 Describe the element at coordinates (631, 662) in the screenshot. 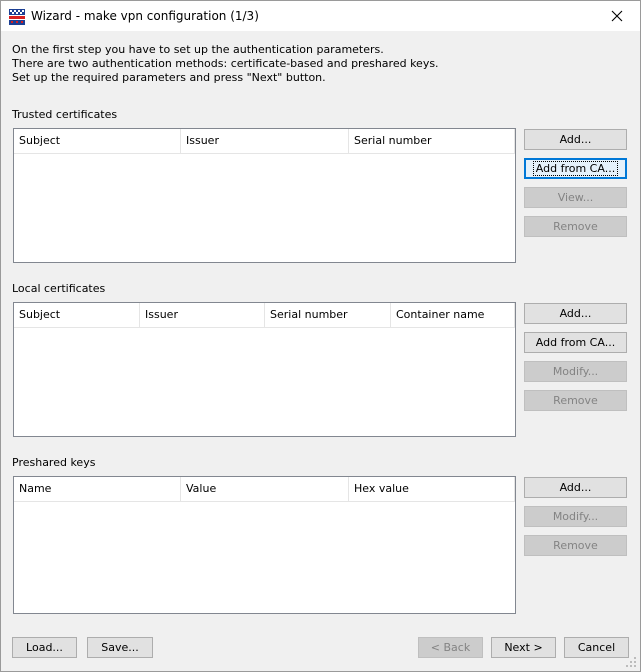

I see `resize-grip-icon` at that location.